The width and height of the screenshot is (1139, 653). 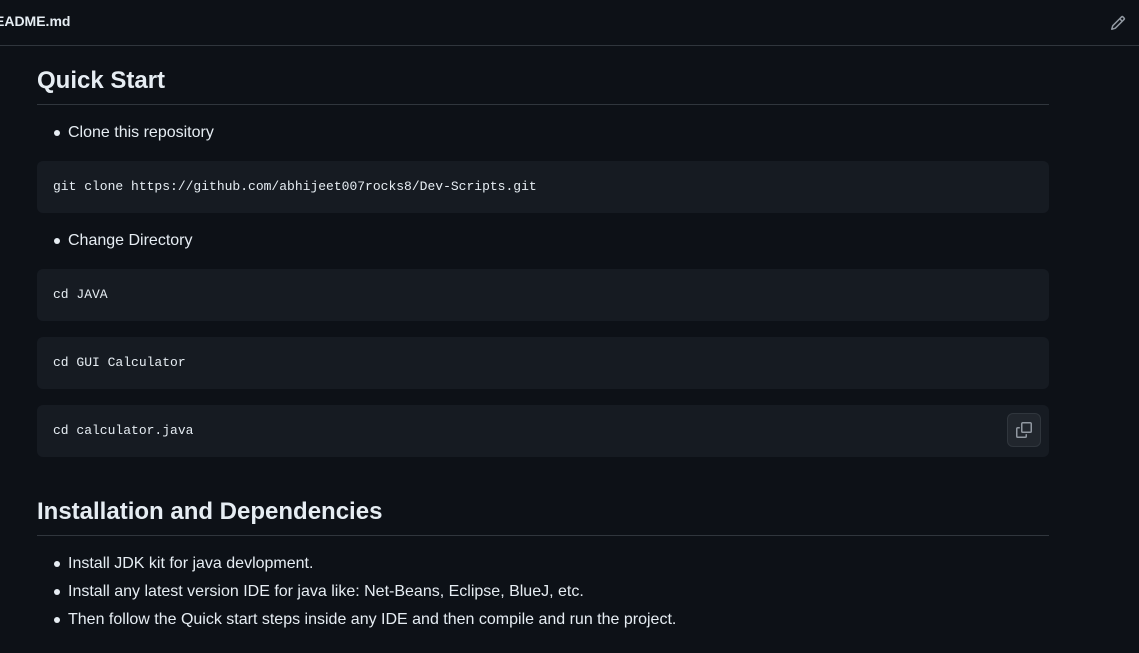 I want to click on installation-heading: Installation and Dependencies, so click(x=543, y=516).